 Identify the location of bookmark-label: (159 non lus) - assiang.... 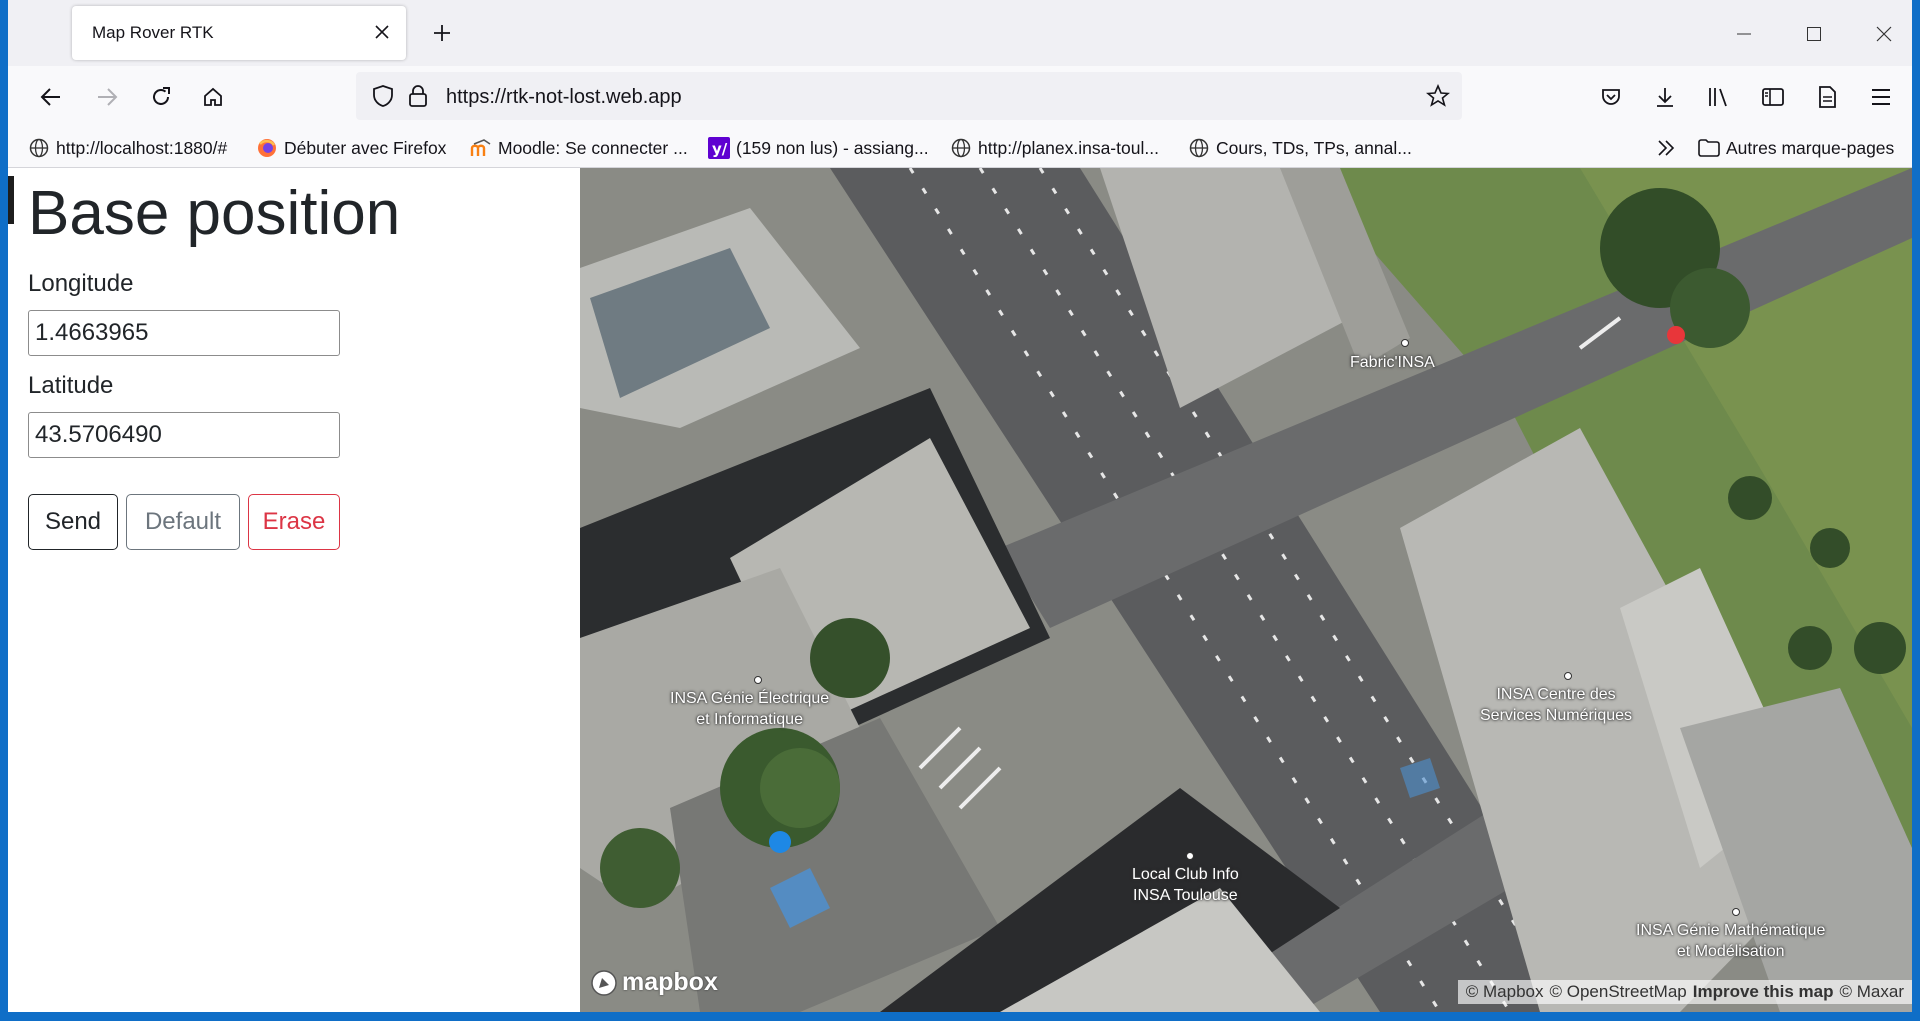
(832, 147).